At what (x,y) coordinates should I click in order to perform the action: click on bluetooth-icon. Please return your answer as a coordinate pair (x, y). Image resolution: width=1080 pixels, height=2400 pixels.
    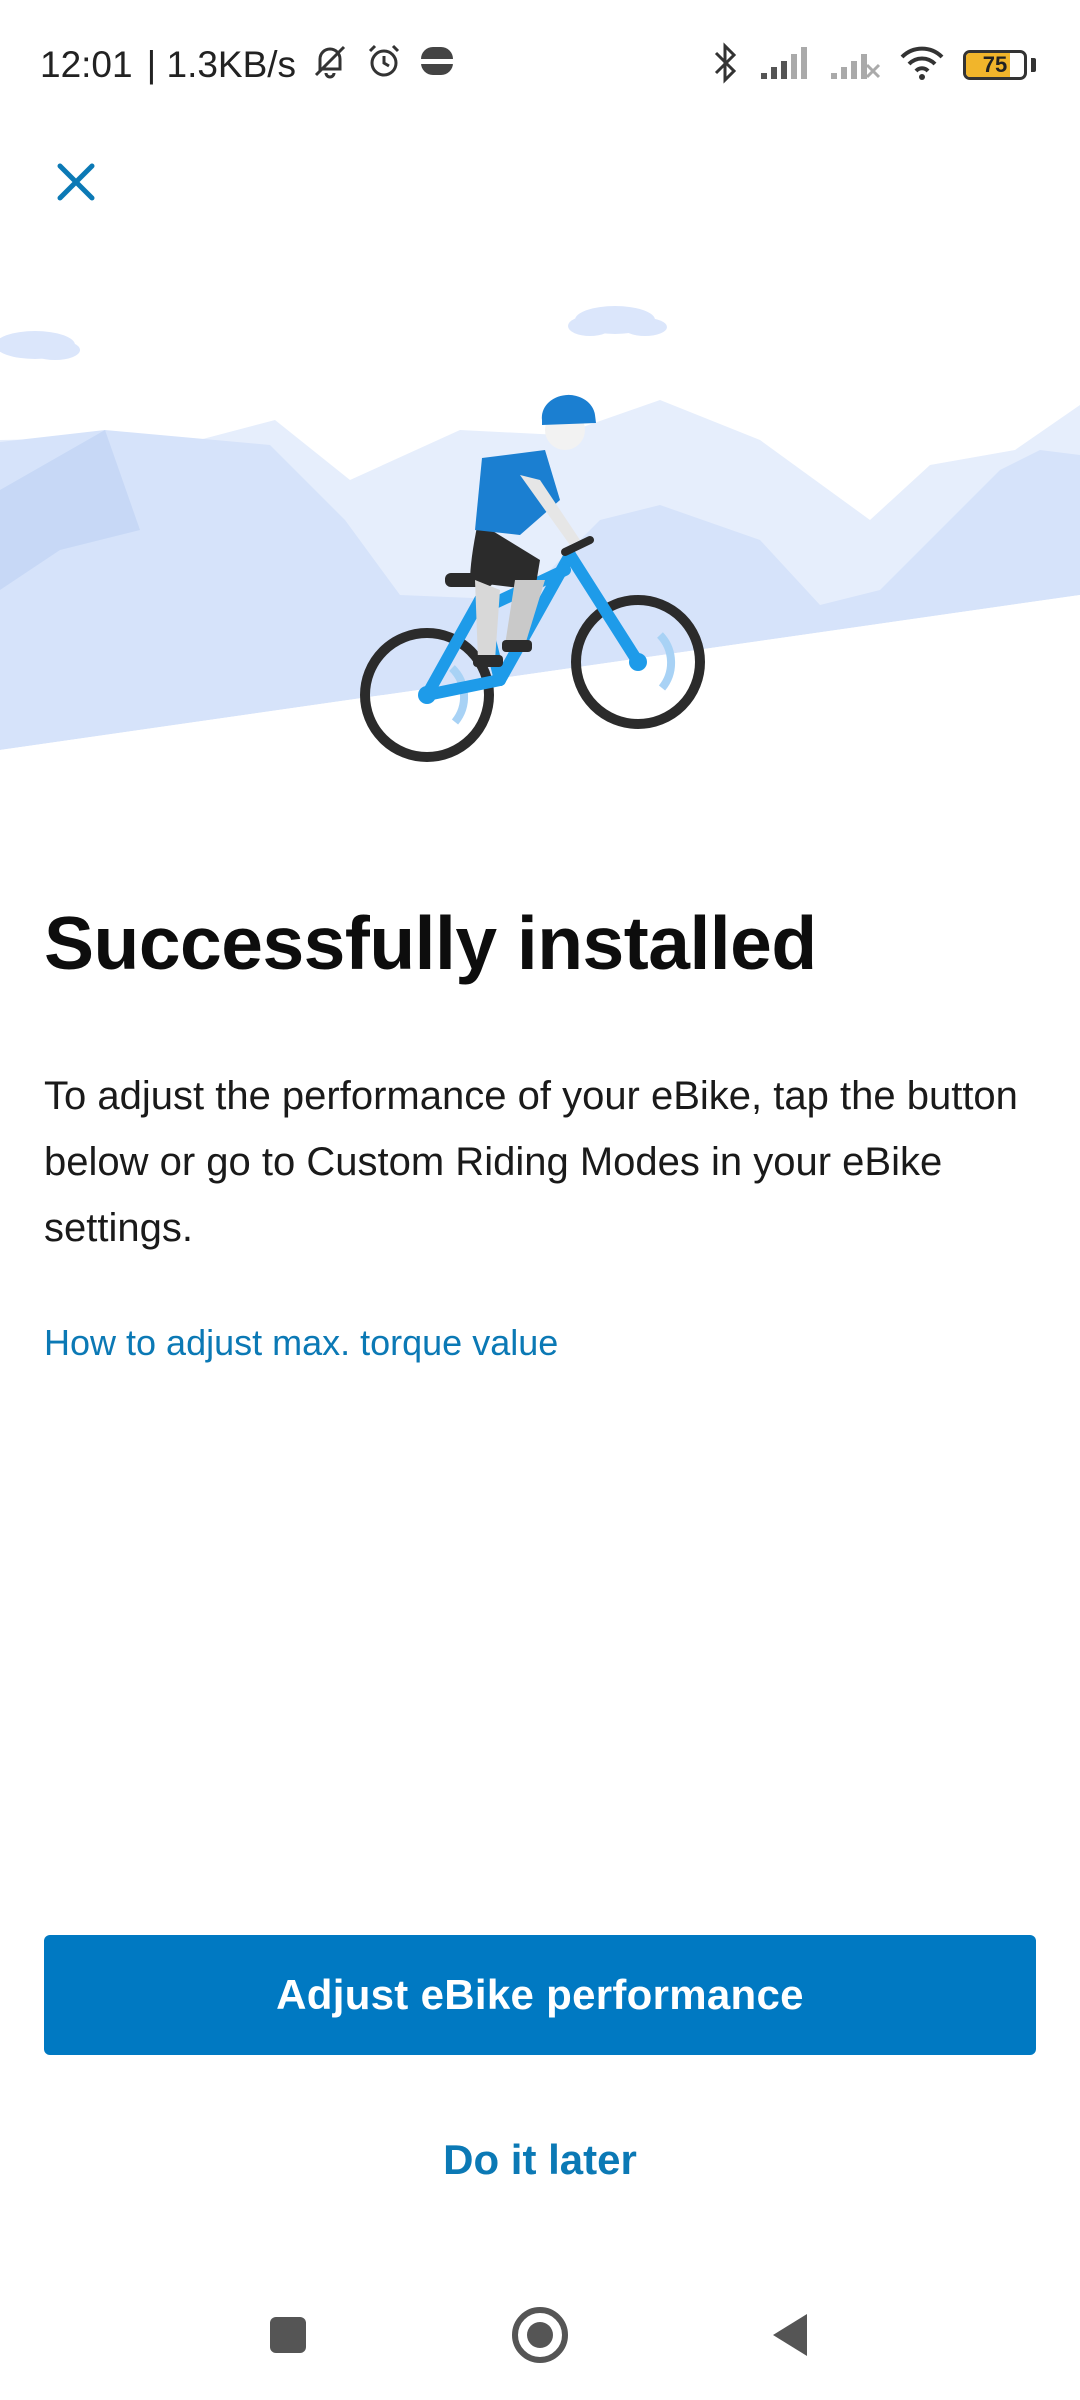
    Looking at the image, I should click on (726, 65).